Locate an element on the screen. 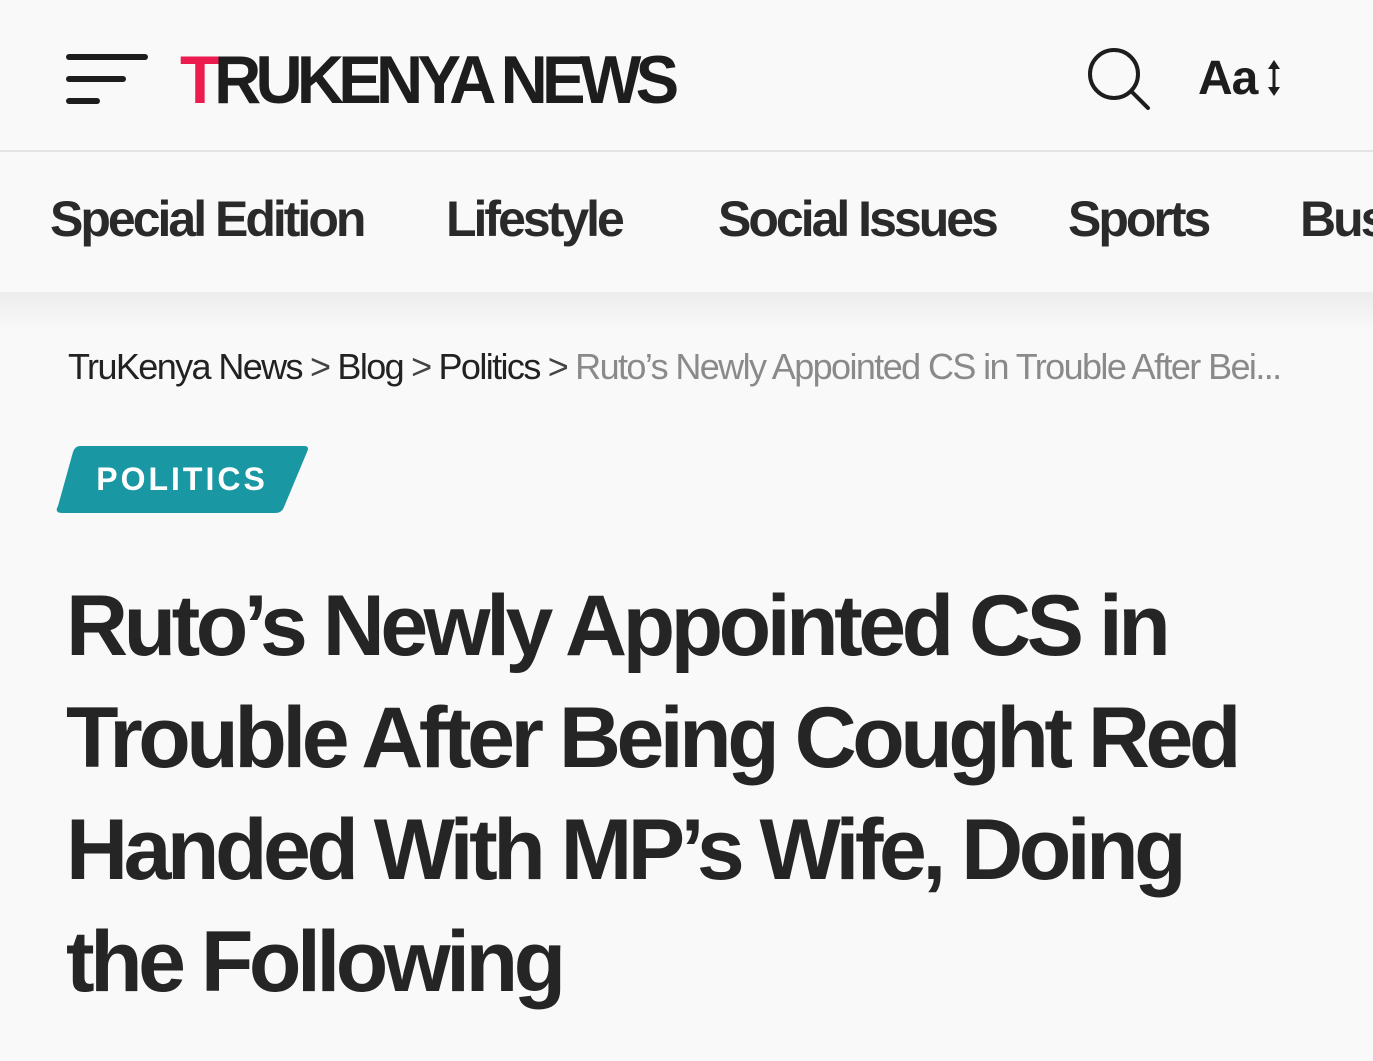 The image size is (1373, 1061). site-logo: T RUKENYA NEWS is located at coordinates (429, 80).